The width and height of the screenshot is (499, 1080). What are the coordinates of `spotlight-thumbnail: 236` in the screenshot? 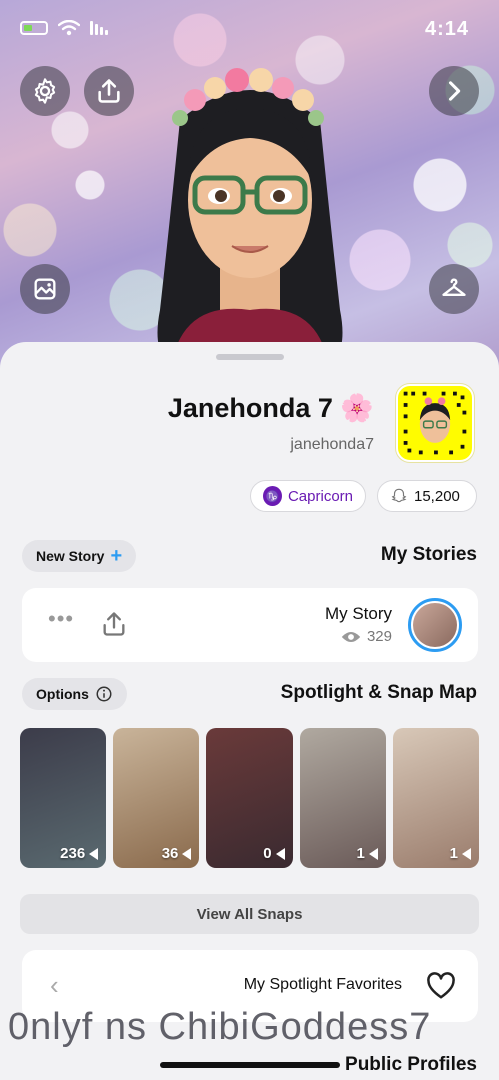 It's located at (63, 798).